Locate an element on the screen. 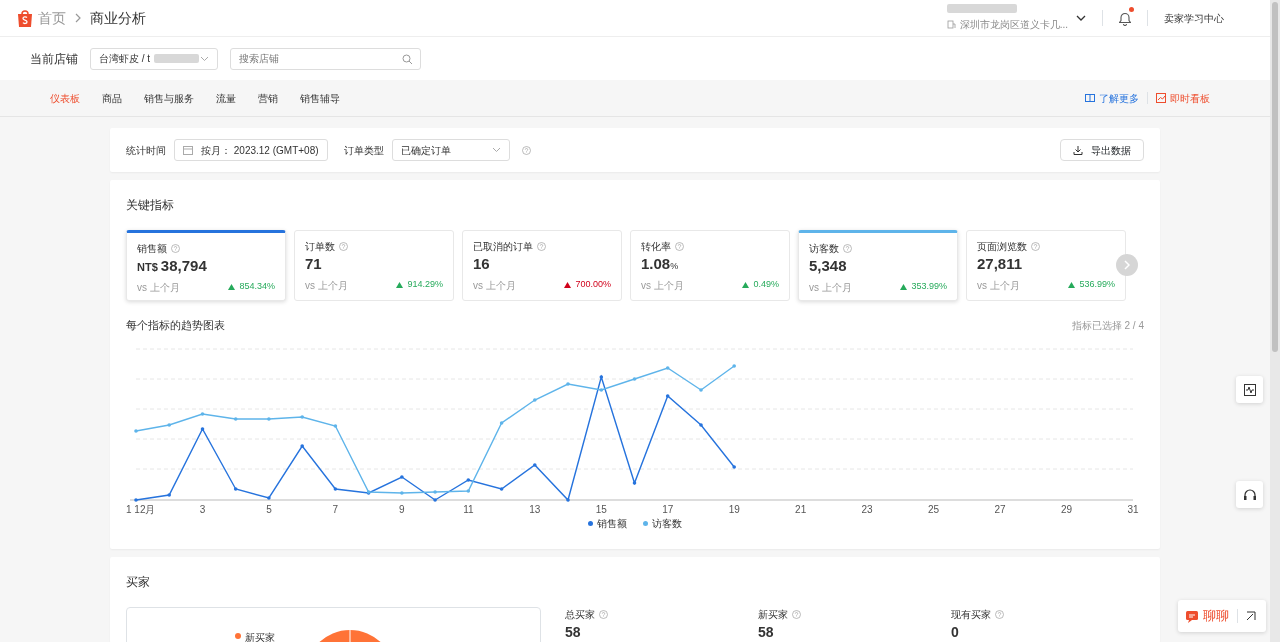 The width and height of the screenshot is (1280, 642). nav-tab: 商品 is located at coordinates (112, 98).